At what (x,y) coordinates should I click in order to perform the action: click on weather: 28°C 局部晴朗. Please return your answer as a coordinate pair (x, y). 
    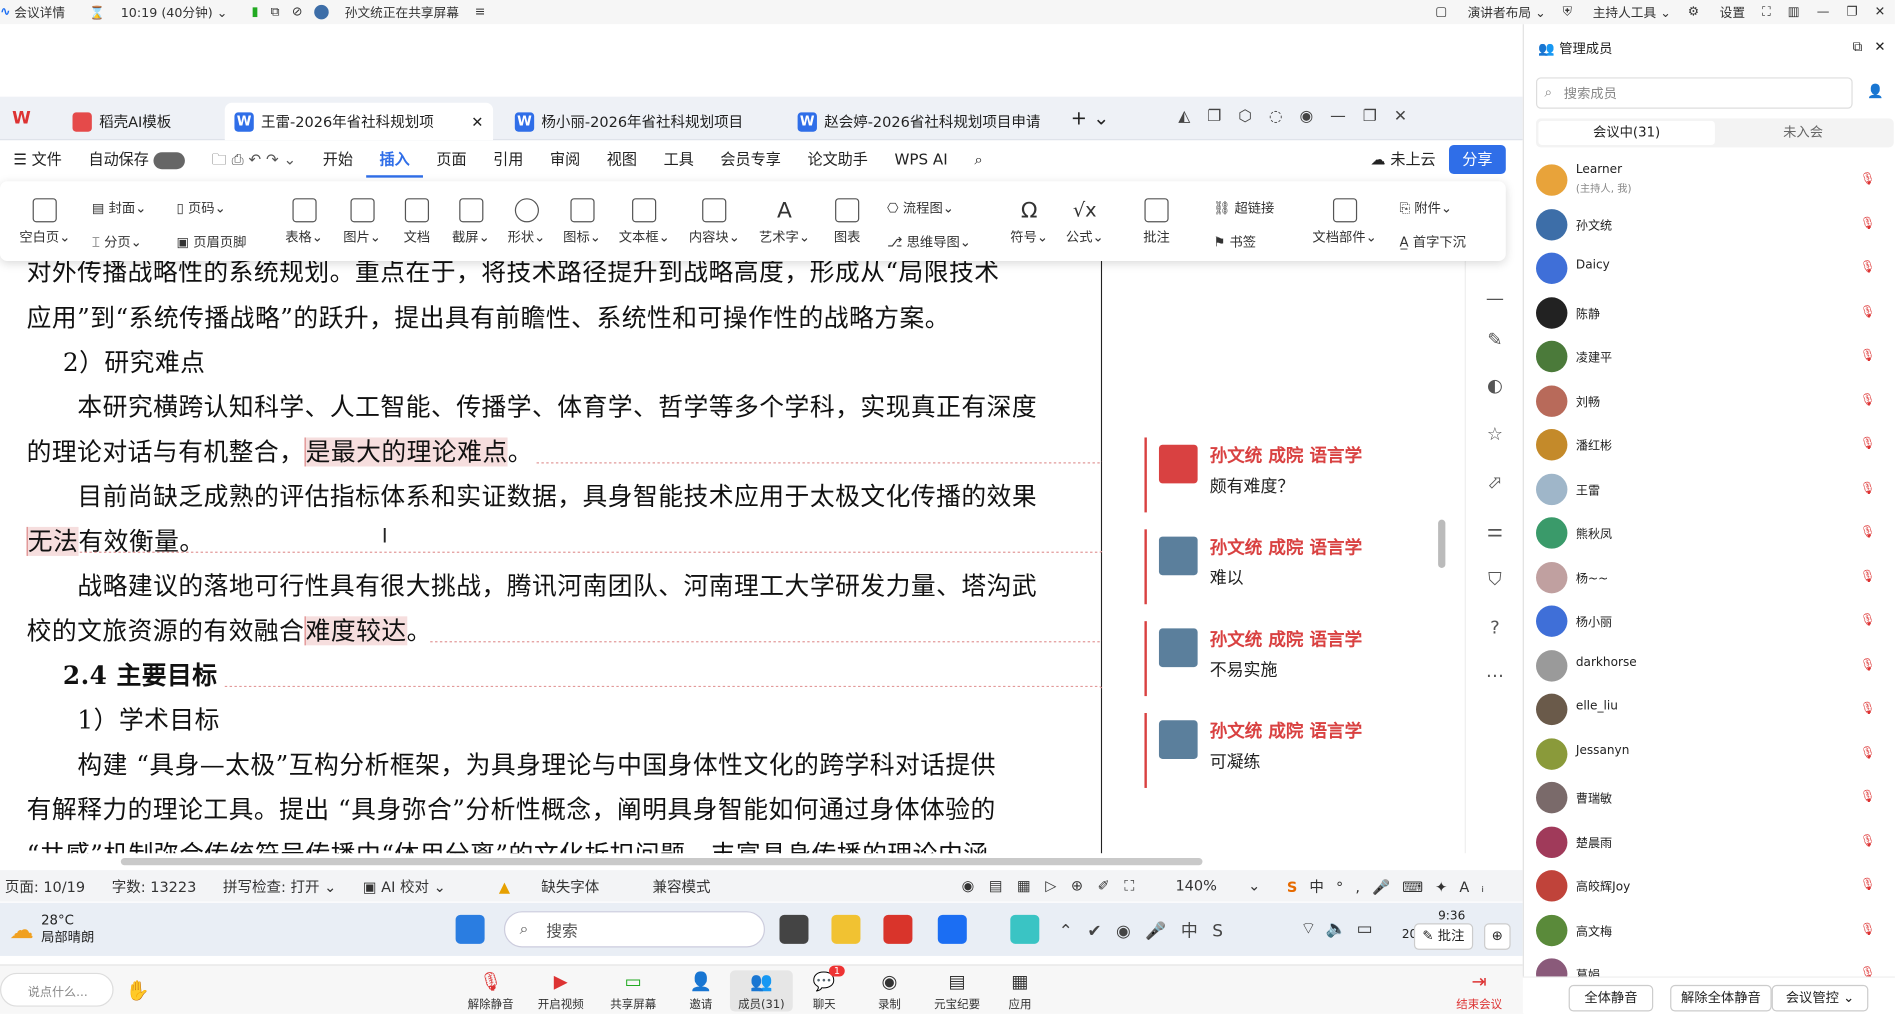
    Looking at the image, I should click on (67, 929).